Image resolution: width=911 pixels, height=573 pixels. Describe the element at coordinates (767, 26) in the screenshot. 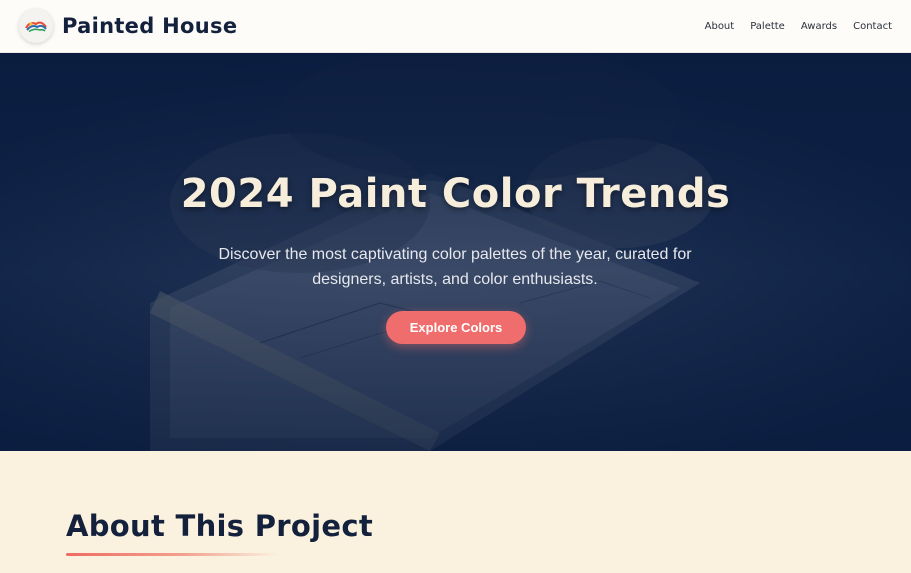

I see `nav-link-palette: Palette` at that location.